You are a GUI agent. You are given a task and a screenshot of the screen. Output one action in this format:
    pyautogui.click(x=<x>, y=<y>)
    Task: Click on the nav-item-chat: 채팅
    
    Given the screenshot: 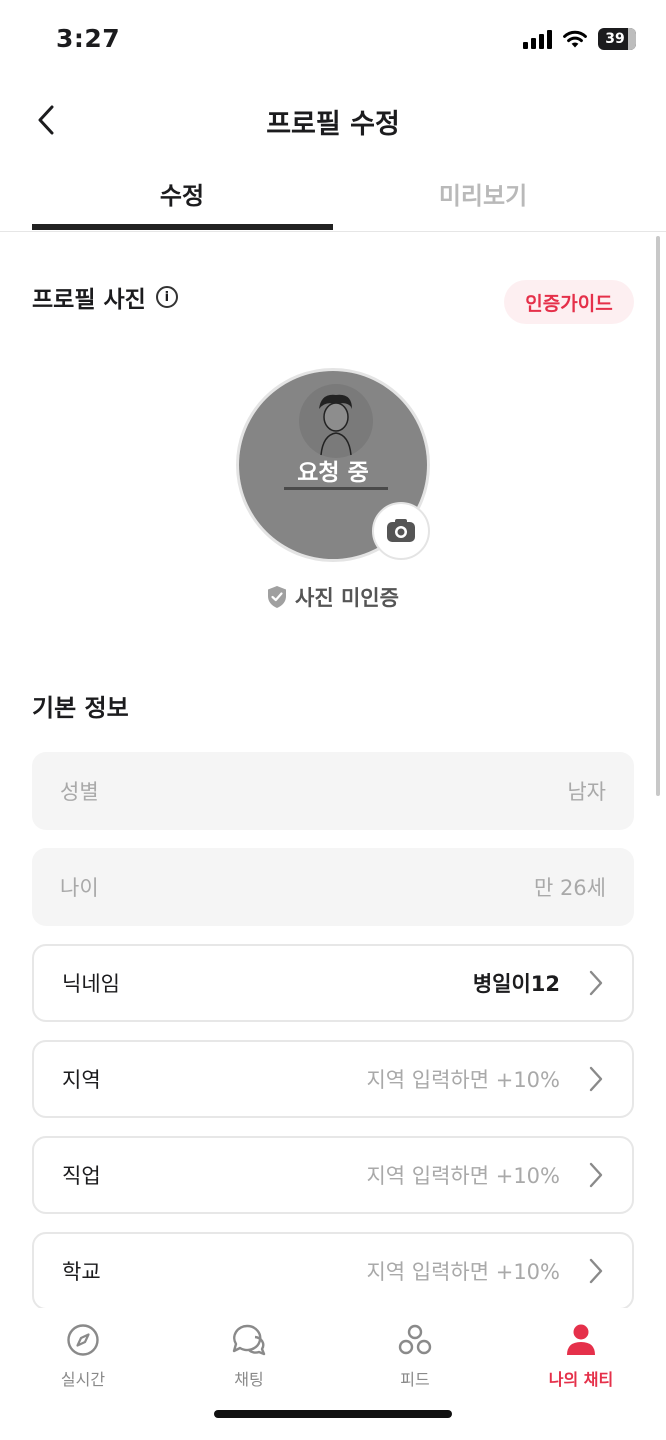 What is the action you would take?
    pyautogui.click(x=249, y=1355)
    